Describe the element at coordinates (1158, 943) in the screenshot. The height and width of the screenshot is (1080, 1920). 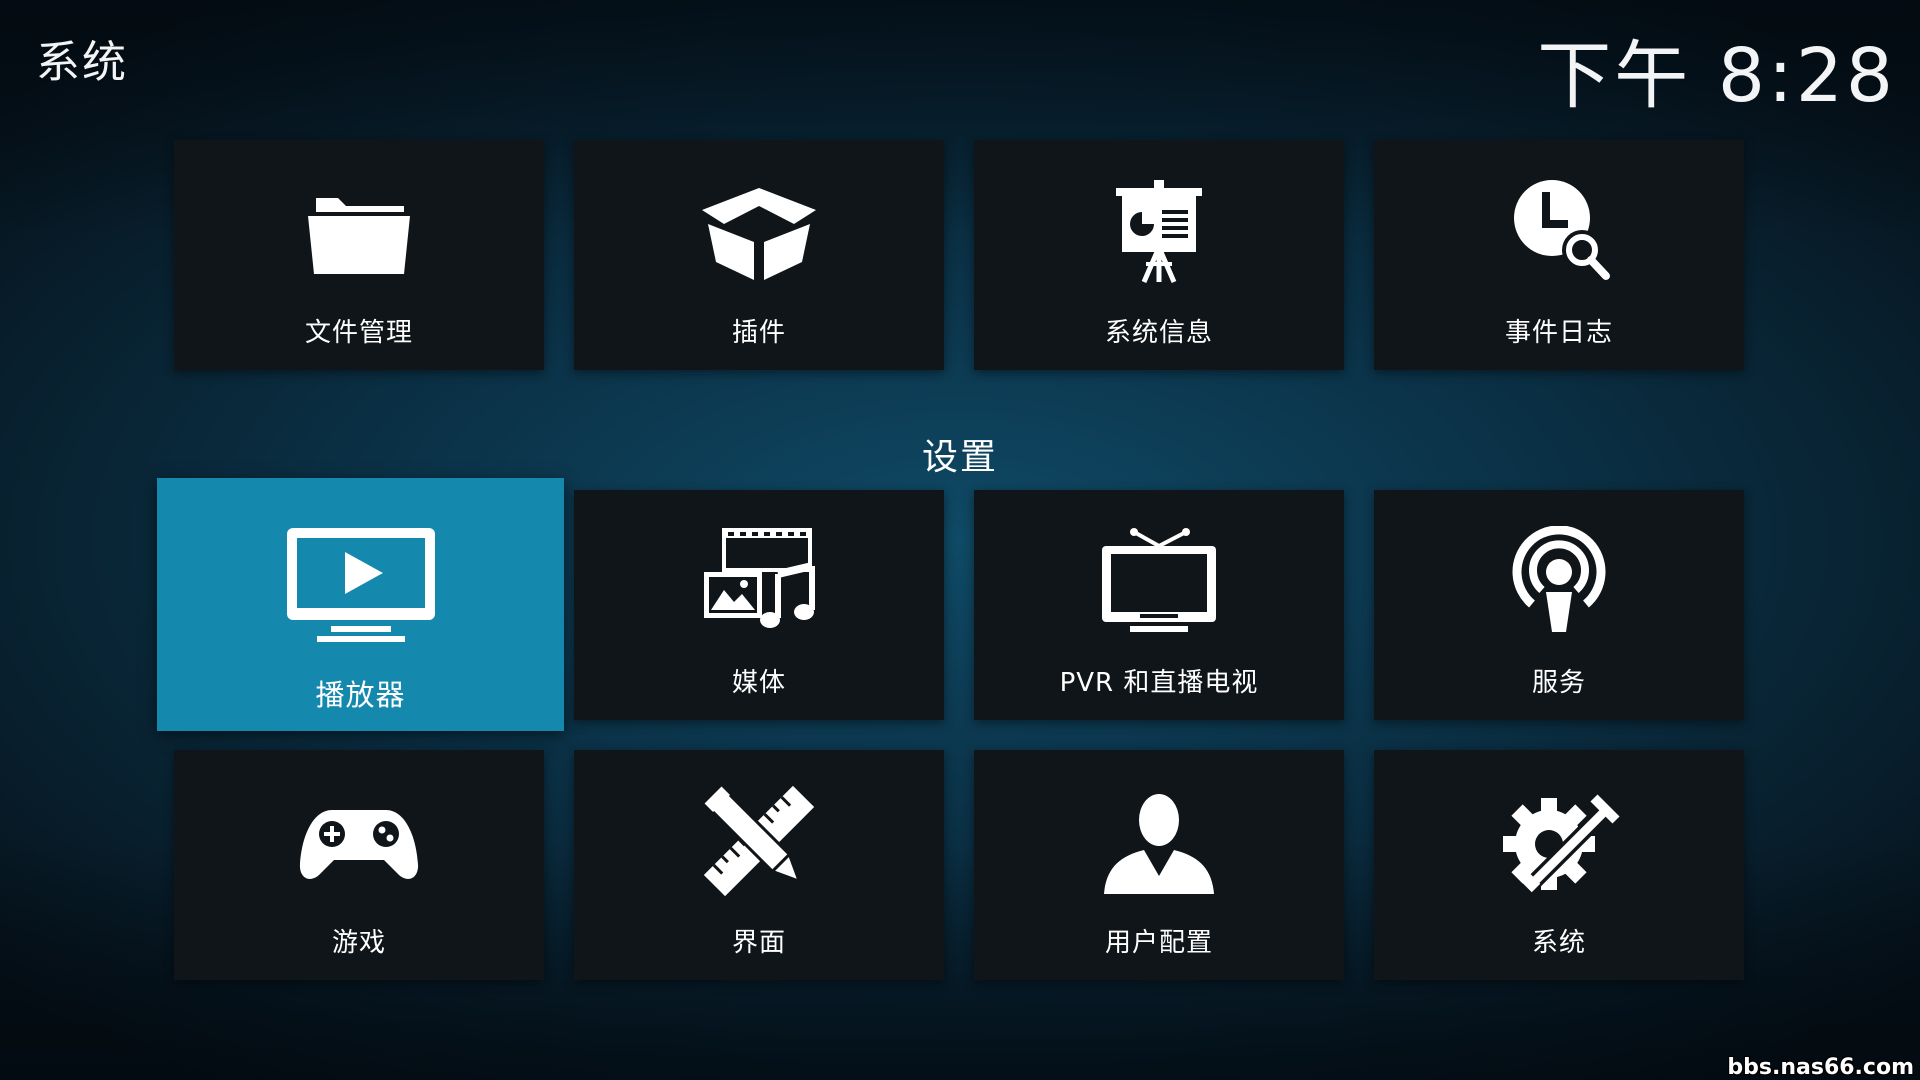
I see `tile-label: 用户配置` at that location.